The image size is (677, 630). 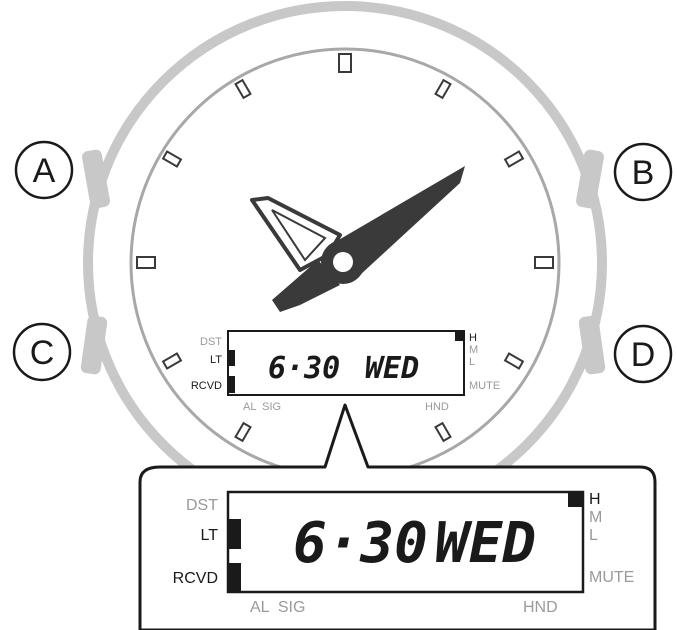 I want to click on button-label-b: B, so click(x=643, y=172).